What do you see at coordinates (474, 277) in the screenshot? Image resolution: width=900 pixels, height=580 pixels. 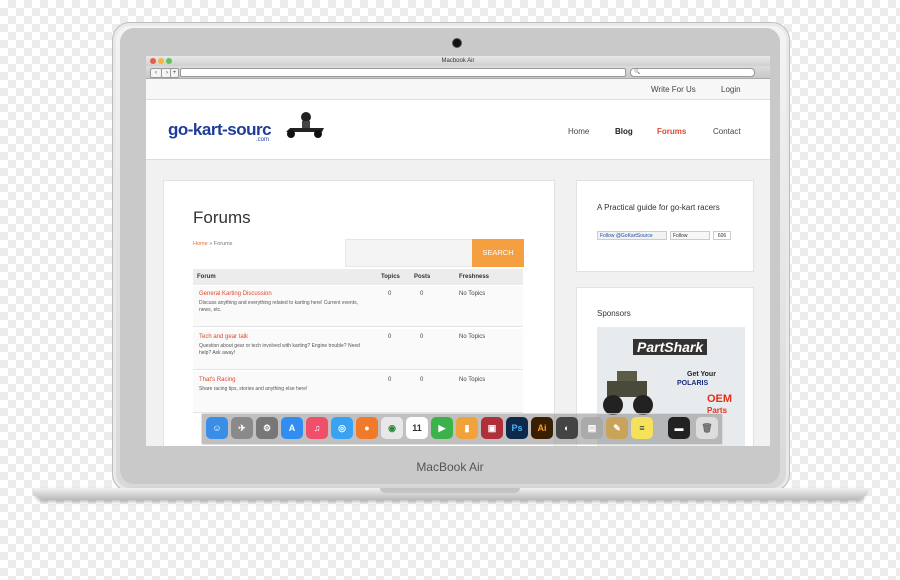 I see `col-freshness: Freshness` at bounding box center [474, 277].